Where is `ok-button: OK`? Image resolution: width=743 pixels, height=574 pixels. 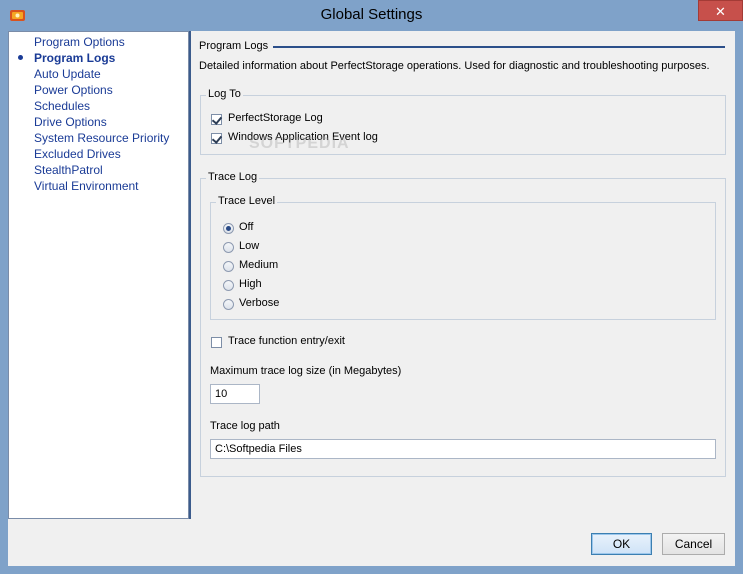
ok-button: OK is located at coordinates (621, 544).